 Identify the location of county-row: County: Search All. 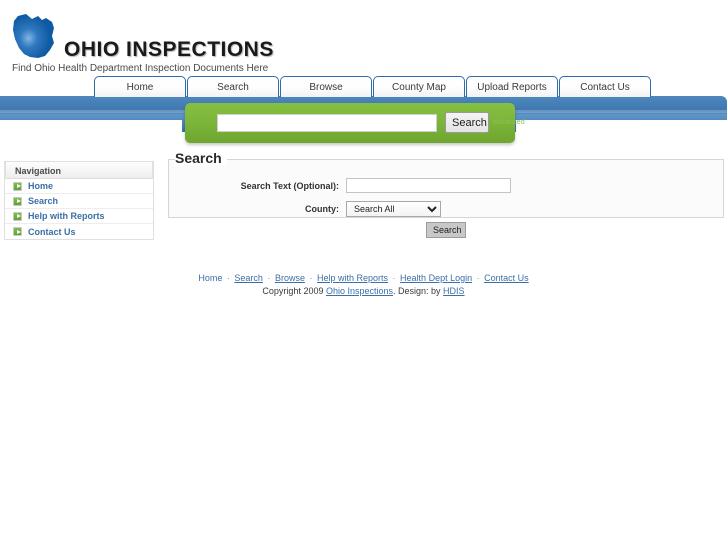
(305, 209).